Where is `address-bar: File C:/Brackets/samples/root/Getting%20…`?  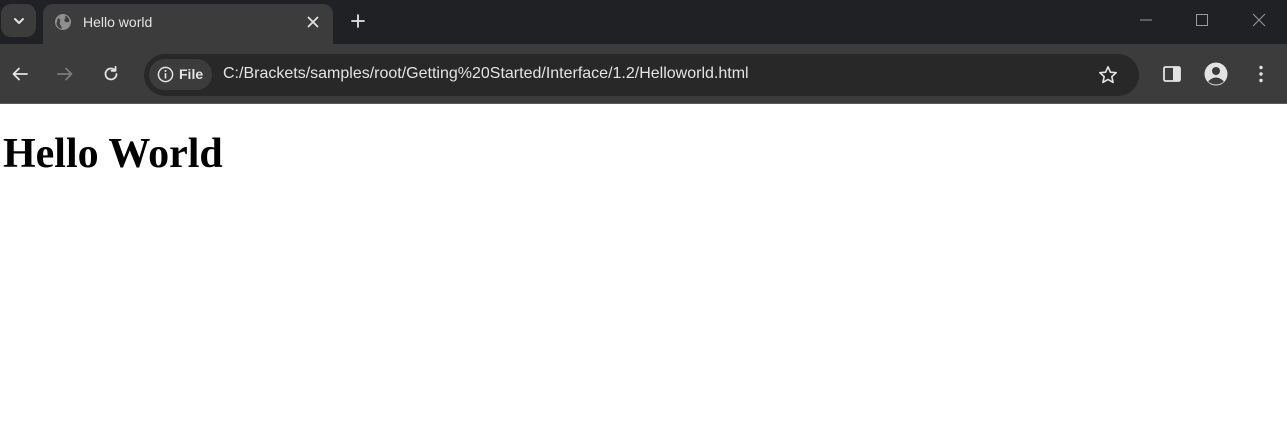 address-bar: File C:/Brackets/samples/root/Getting%20… is located at coordinates (641, 75).